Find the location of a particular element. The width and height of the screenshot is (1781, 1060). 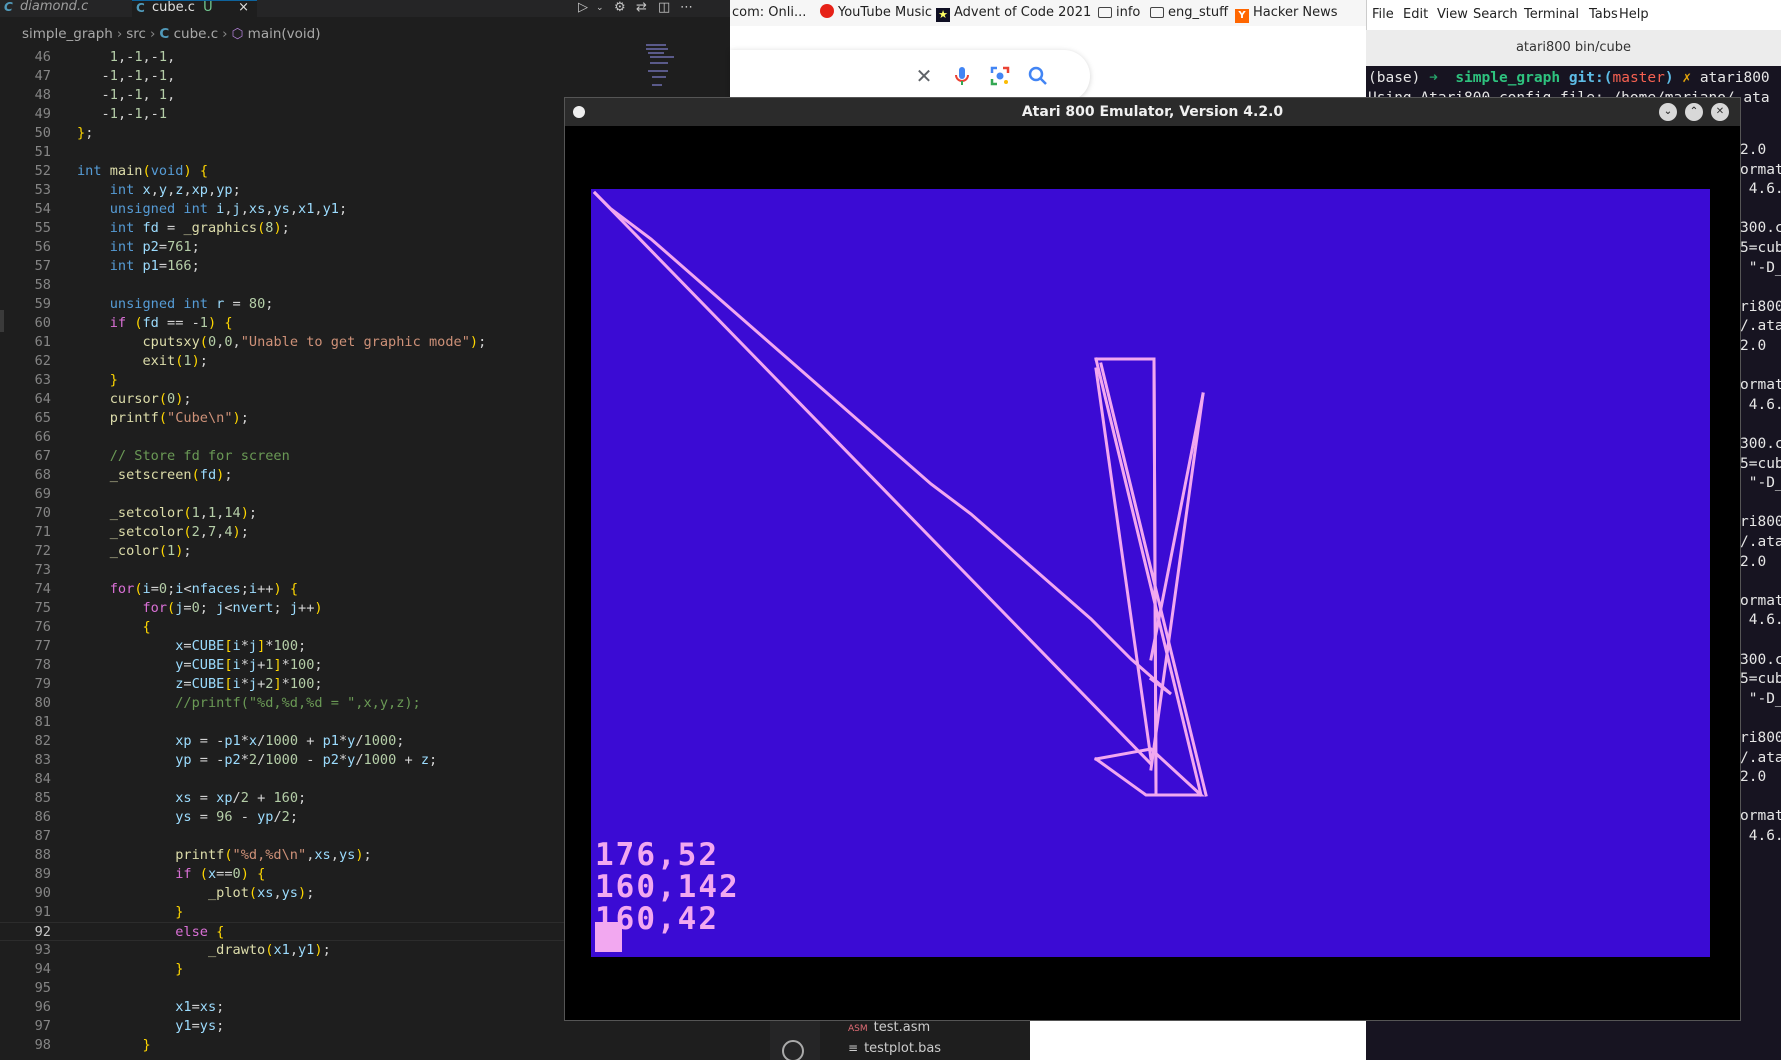

code-line: 47 -1,-1,-1, is located at coordinates (365, 76).